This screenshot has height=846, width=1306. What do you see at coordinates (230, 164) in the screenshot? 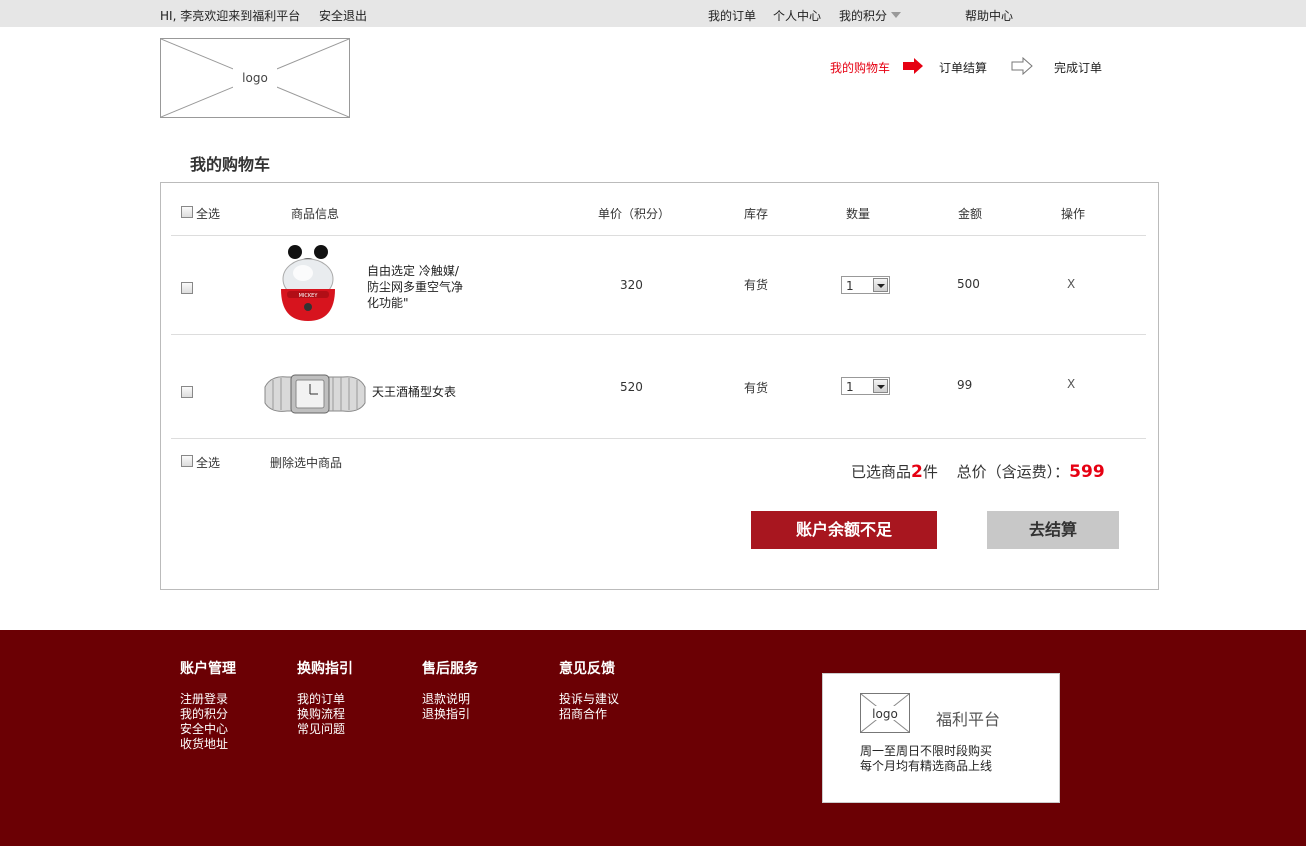
I see `page-title: 我的购物车` at bounding box center [230, 164].